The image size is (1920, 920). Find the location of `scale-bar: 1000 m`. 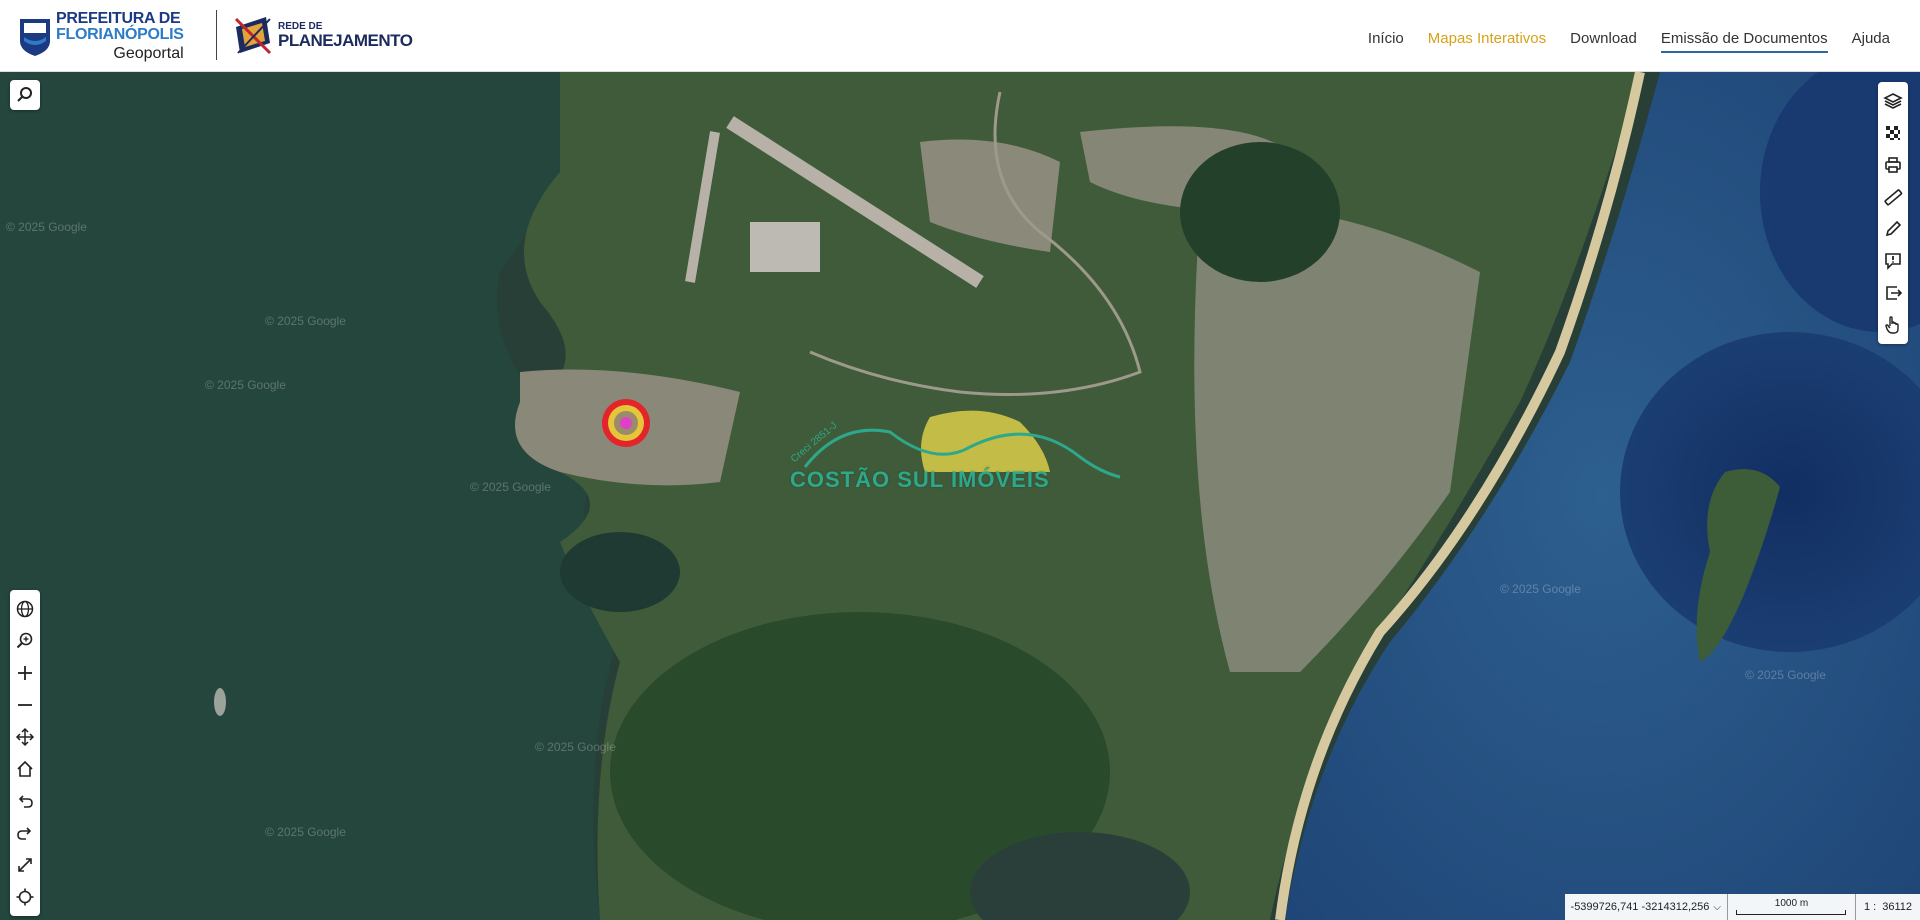

scale-bar: 1000 m is located at coordinates (1792, 907).